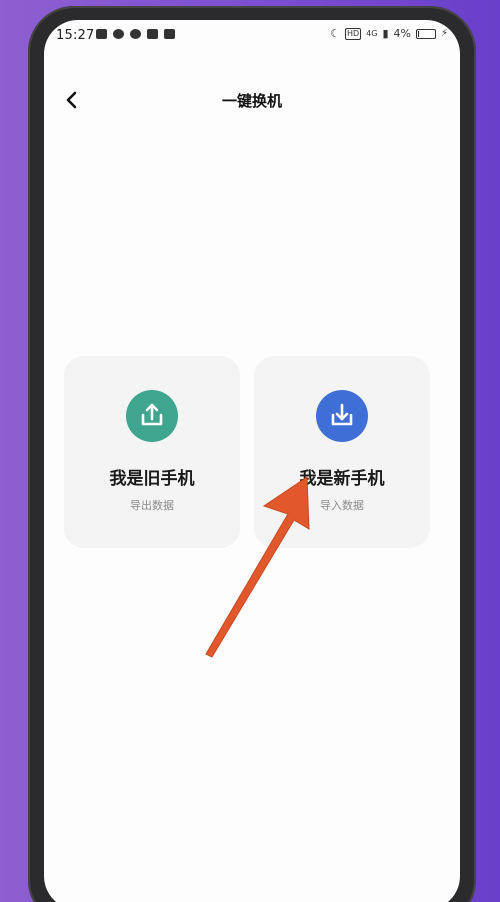 The image size is (500, 902). What do you see at coordinates (101, 34) in the screenshot?
I see `video-call-icon` at bounding box center [101, 34].